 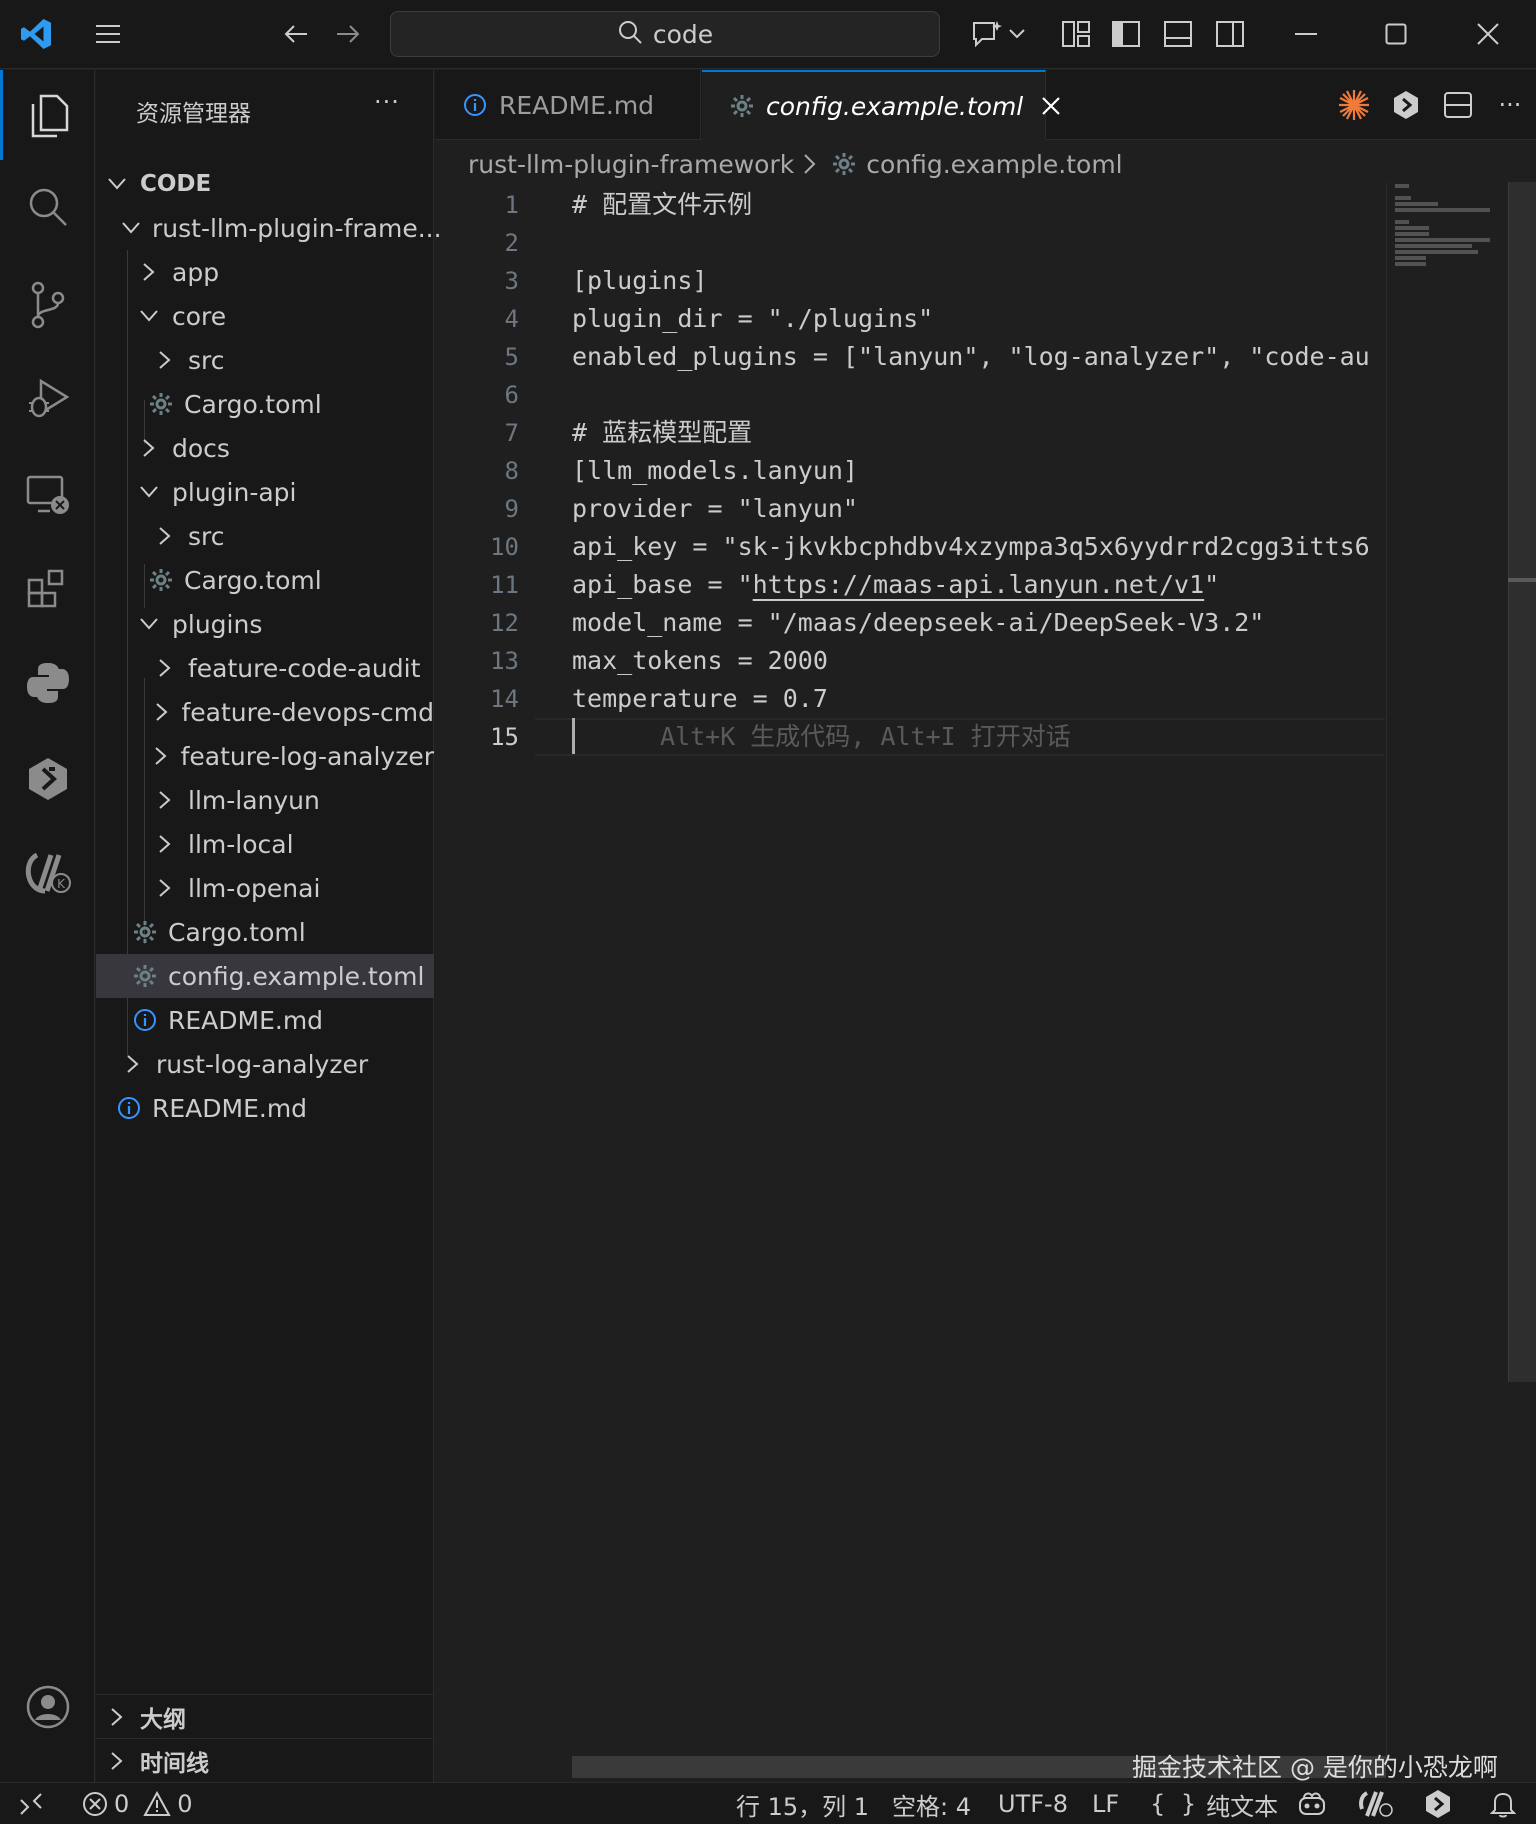 I want to click on toggle-panel-icon, so click(x=1178, y=34).